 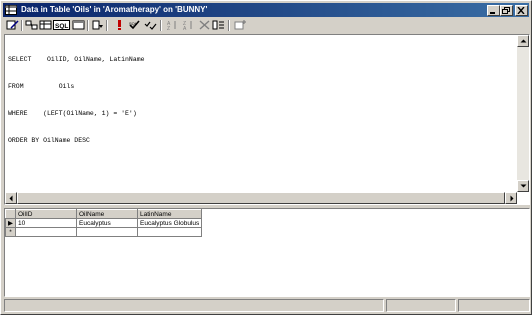 I want to click on add-table-button, so click(x=240, y=25).